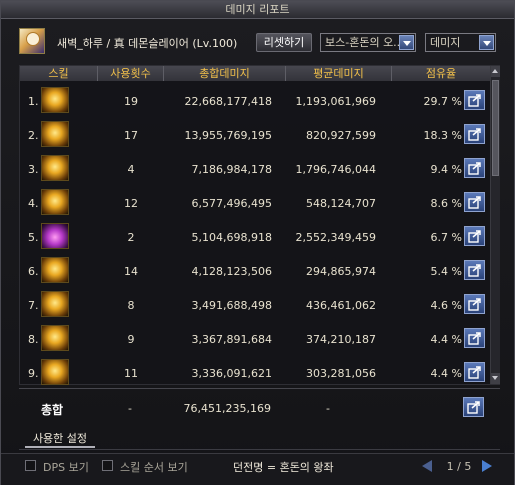 Image resolution: width=515 pixels, height=485 pixels. Describe the element at coordinates (32, 41) in the screenshot. I see `character-portrait-icon` at that location.